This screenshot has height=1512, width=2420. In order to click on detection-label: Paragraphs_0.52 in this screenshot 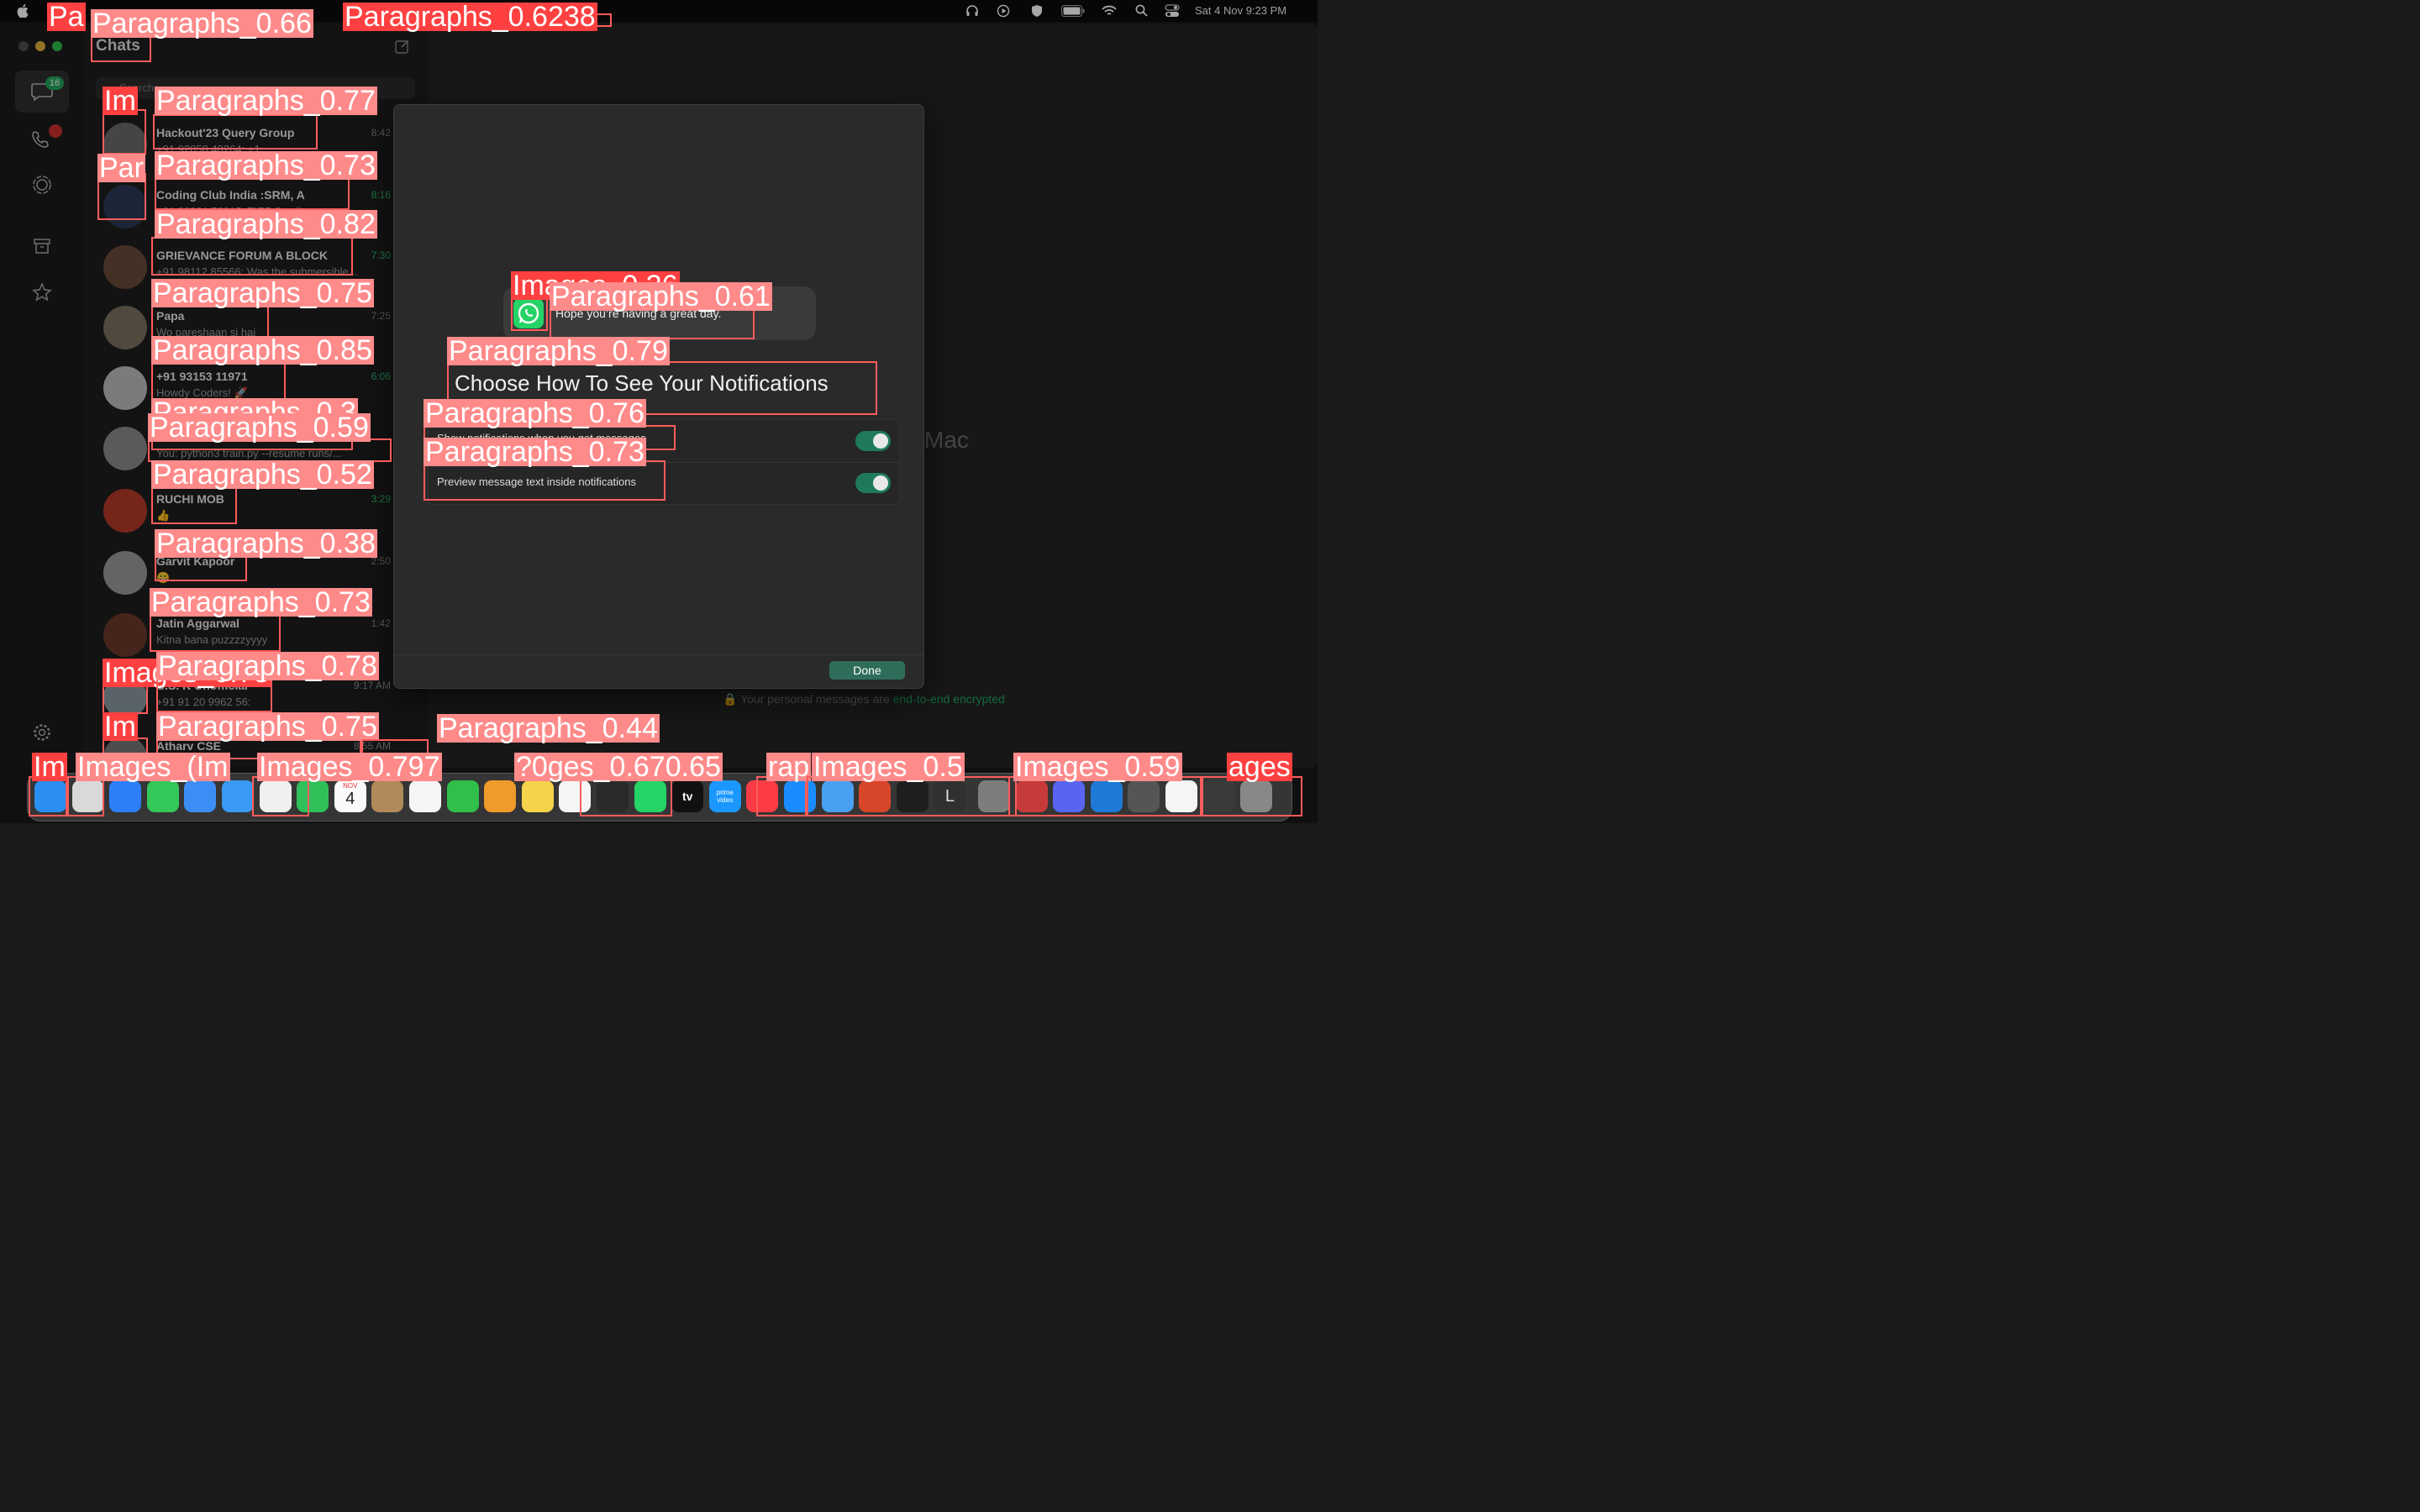, I will do `click(262, 475)`.